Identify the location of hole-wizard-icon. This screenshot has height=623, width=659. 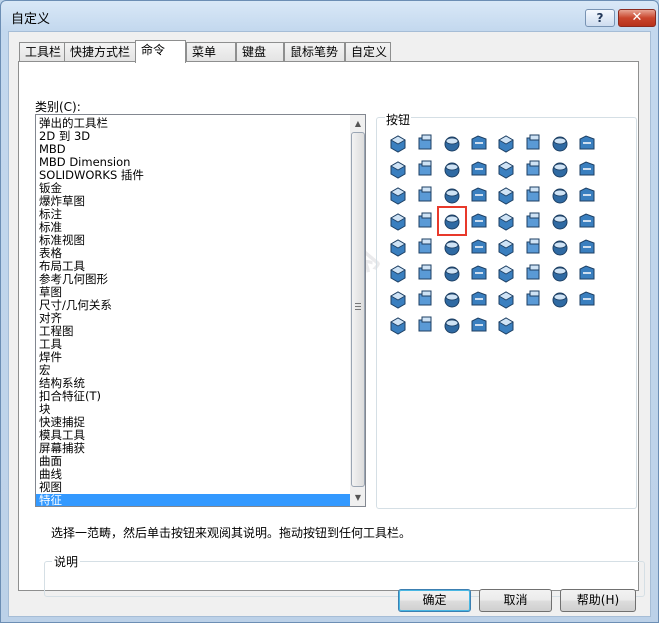
(452, 169).